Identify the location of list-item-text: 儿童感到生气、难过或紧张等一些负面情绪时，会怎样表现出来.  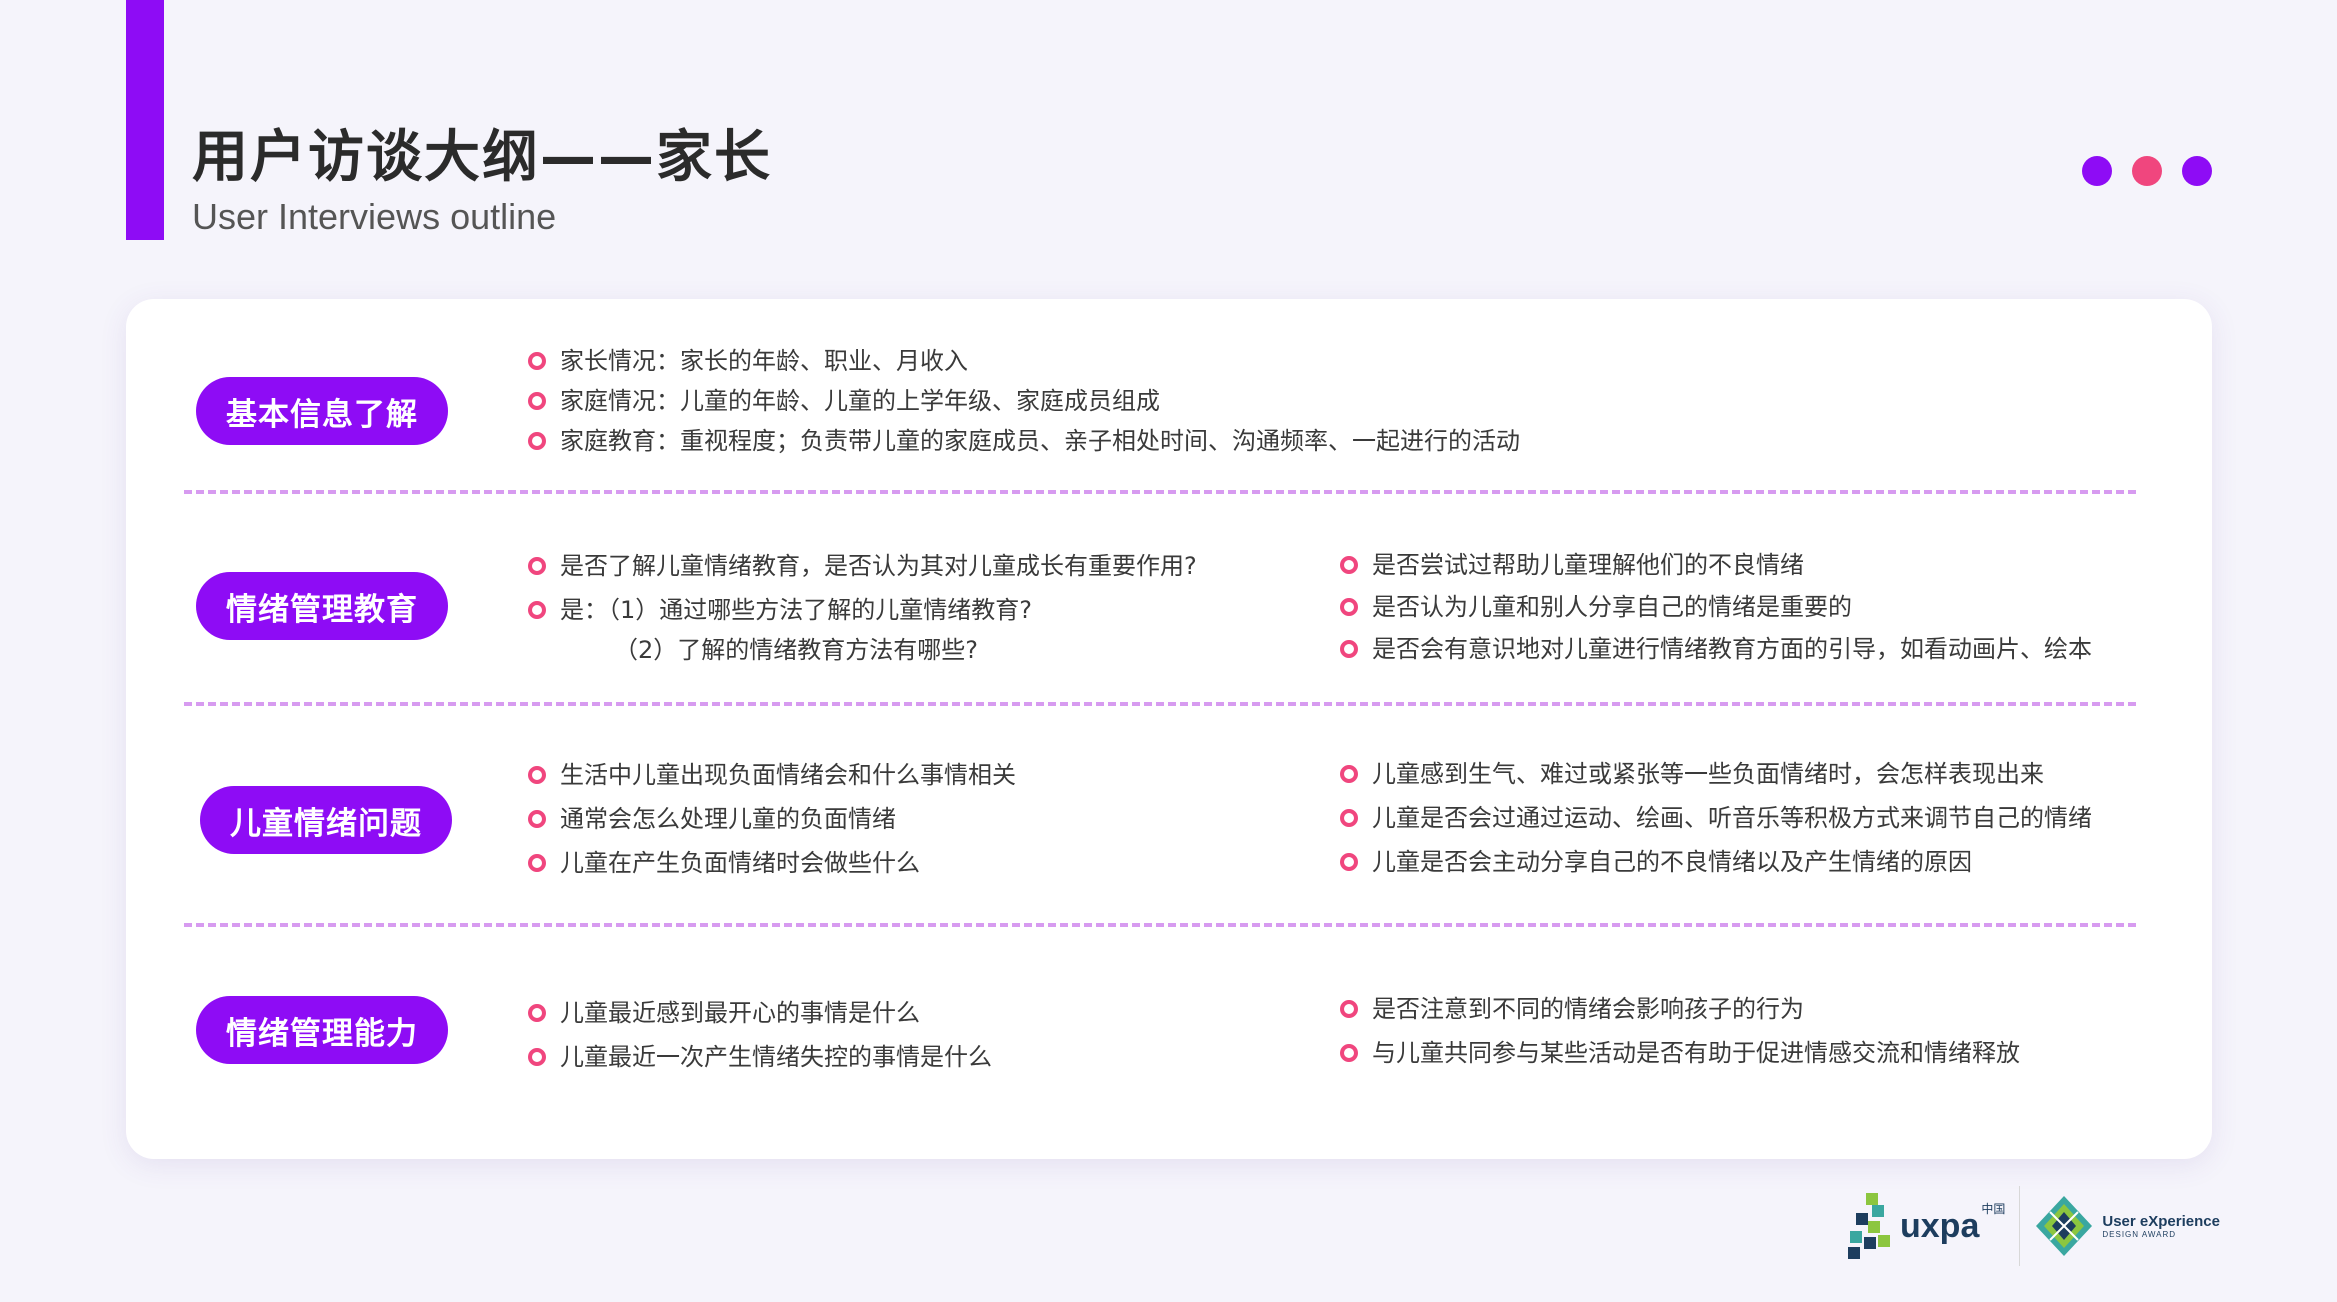
(1708, 774).